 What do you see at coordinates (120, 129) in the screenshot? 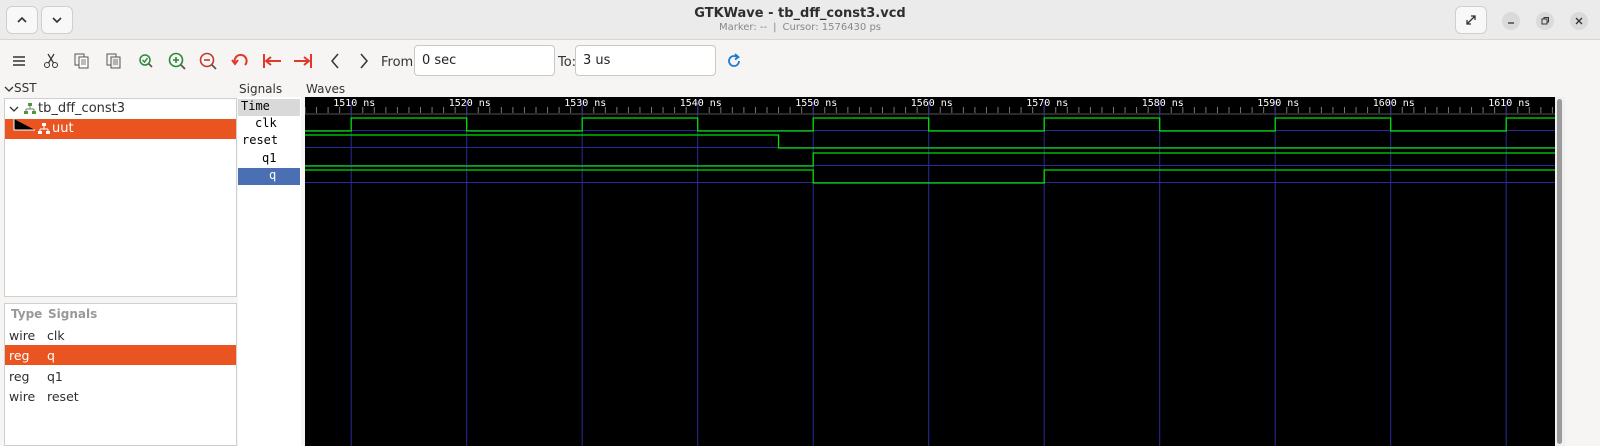
I see `tree-item-uut: uut` at bounding box center [120, 129].